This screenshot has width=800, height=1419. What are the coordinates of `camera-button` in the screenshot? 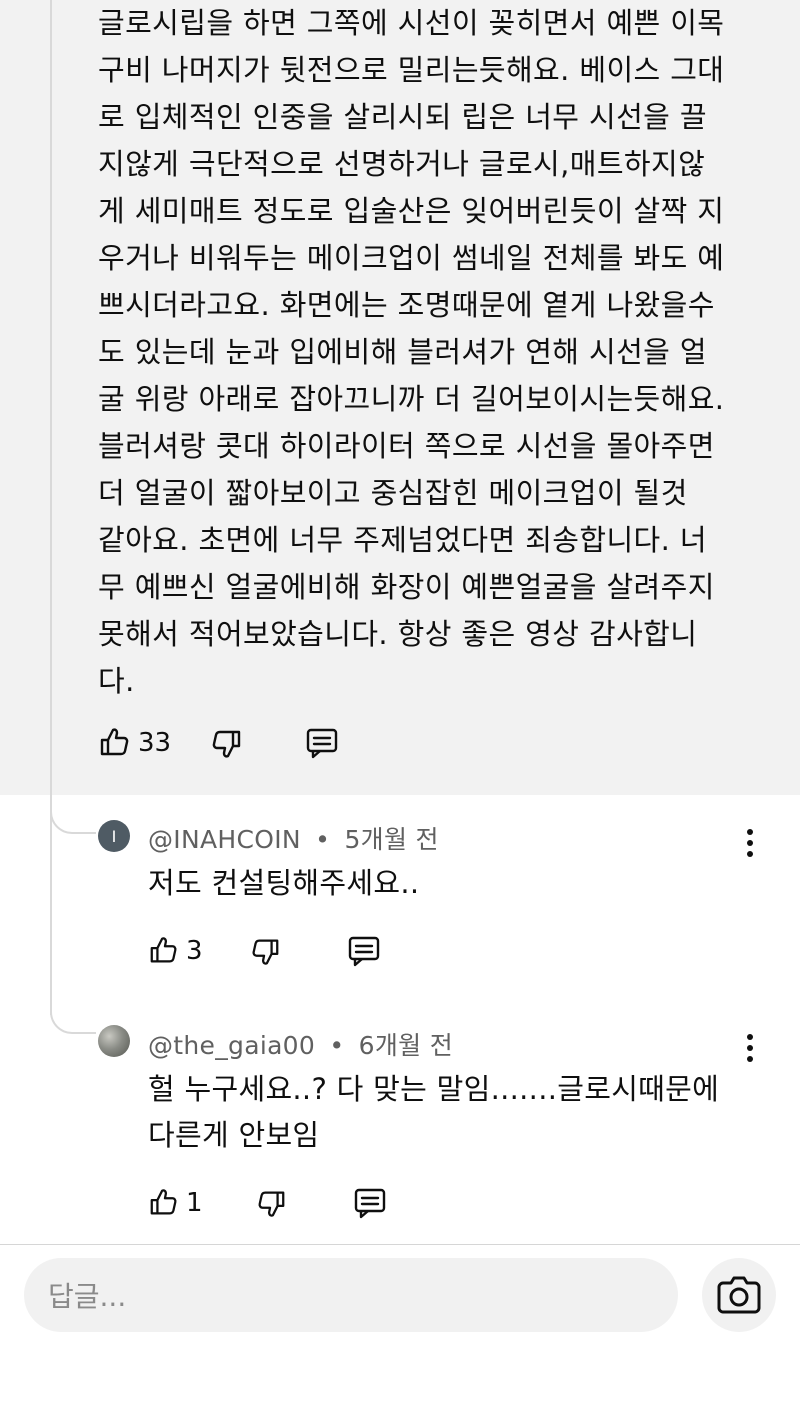 It's located at (739, 1295).